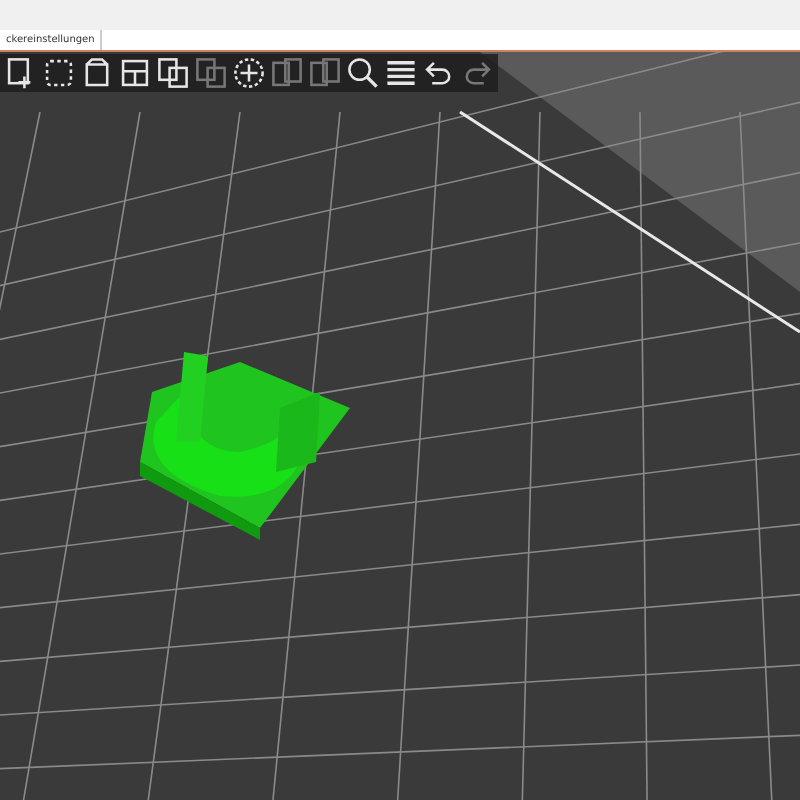 The image size is (800, 800). What do you see at coordinates (249, 73) in the screenshot?
I see `add-instance-icon` at bounding box center [249, 73].